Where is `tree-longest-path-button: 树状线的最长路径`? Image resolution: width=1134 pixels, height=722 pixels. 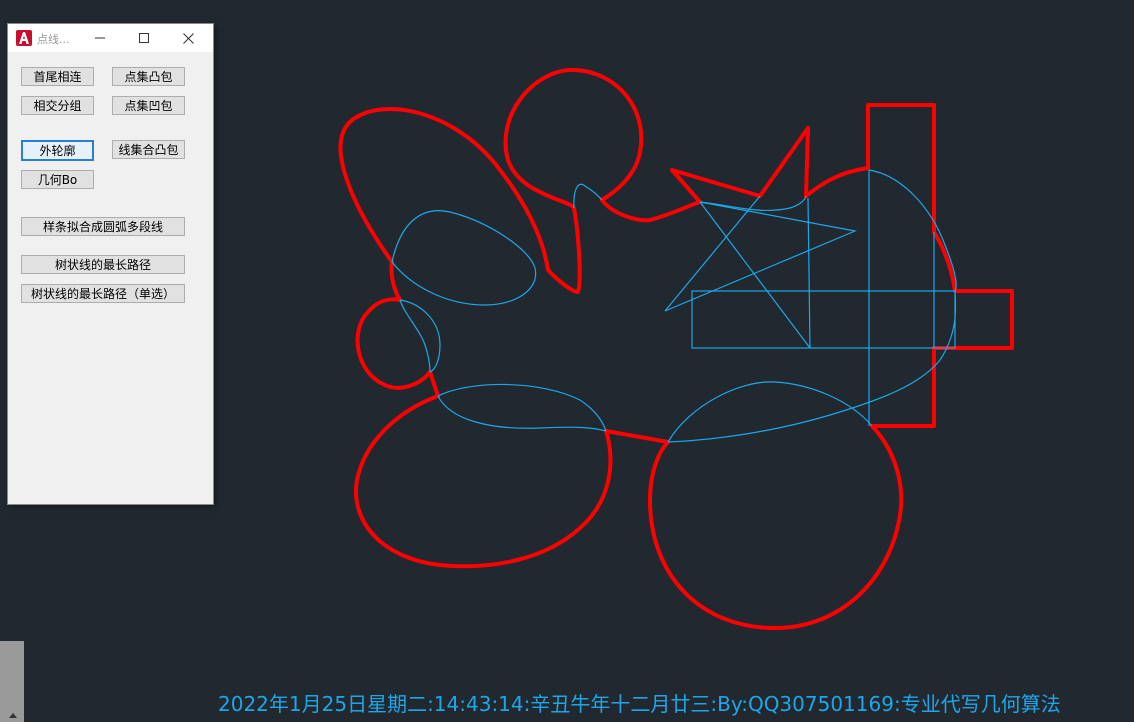
tree-longest-path-button: 树状线的最长路径 is located at coordinates (103, 264).